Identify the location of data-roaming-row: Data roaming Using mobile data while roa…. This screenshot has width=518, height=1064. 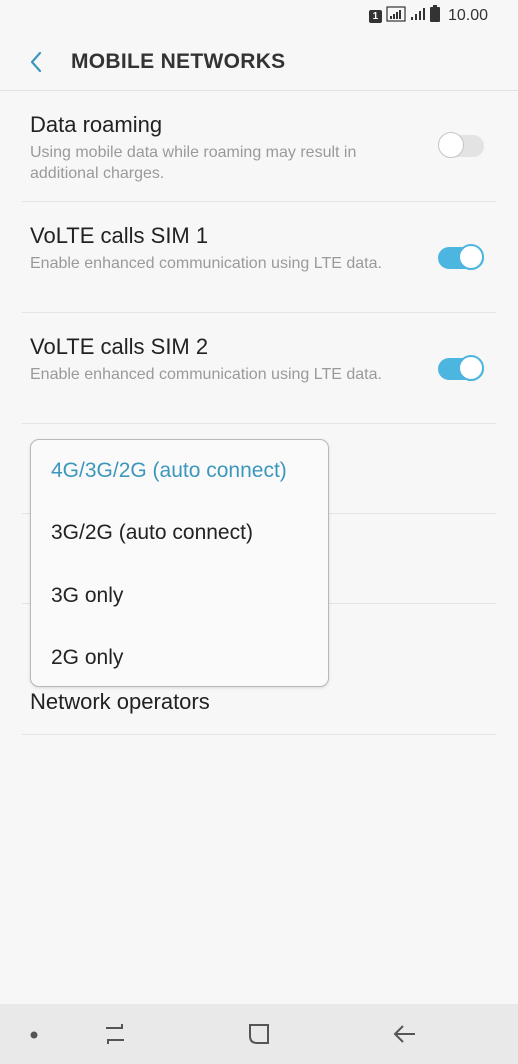
(259, 146).